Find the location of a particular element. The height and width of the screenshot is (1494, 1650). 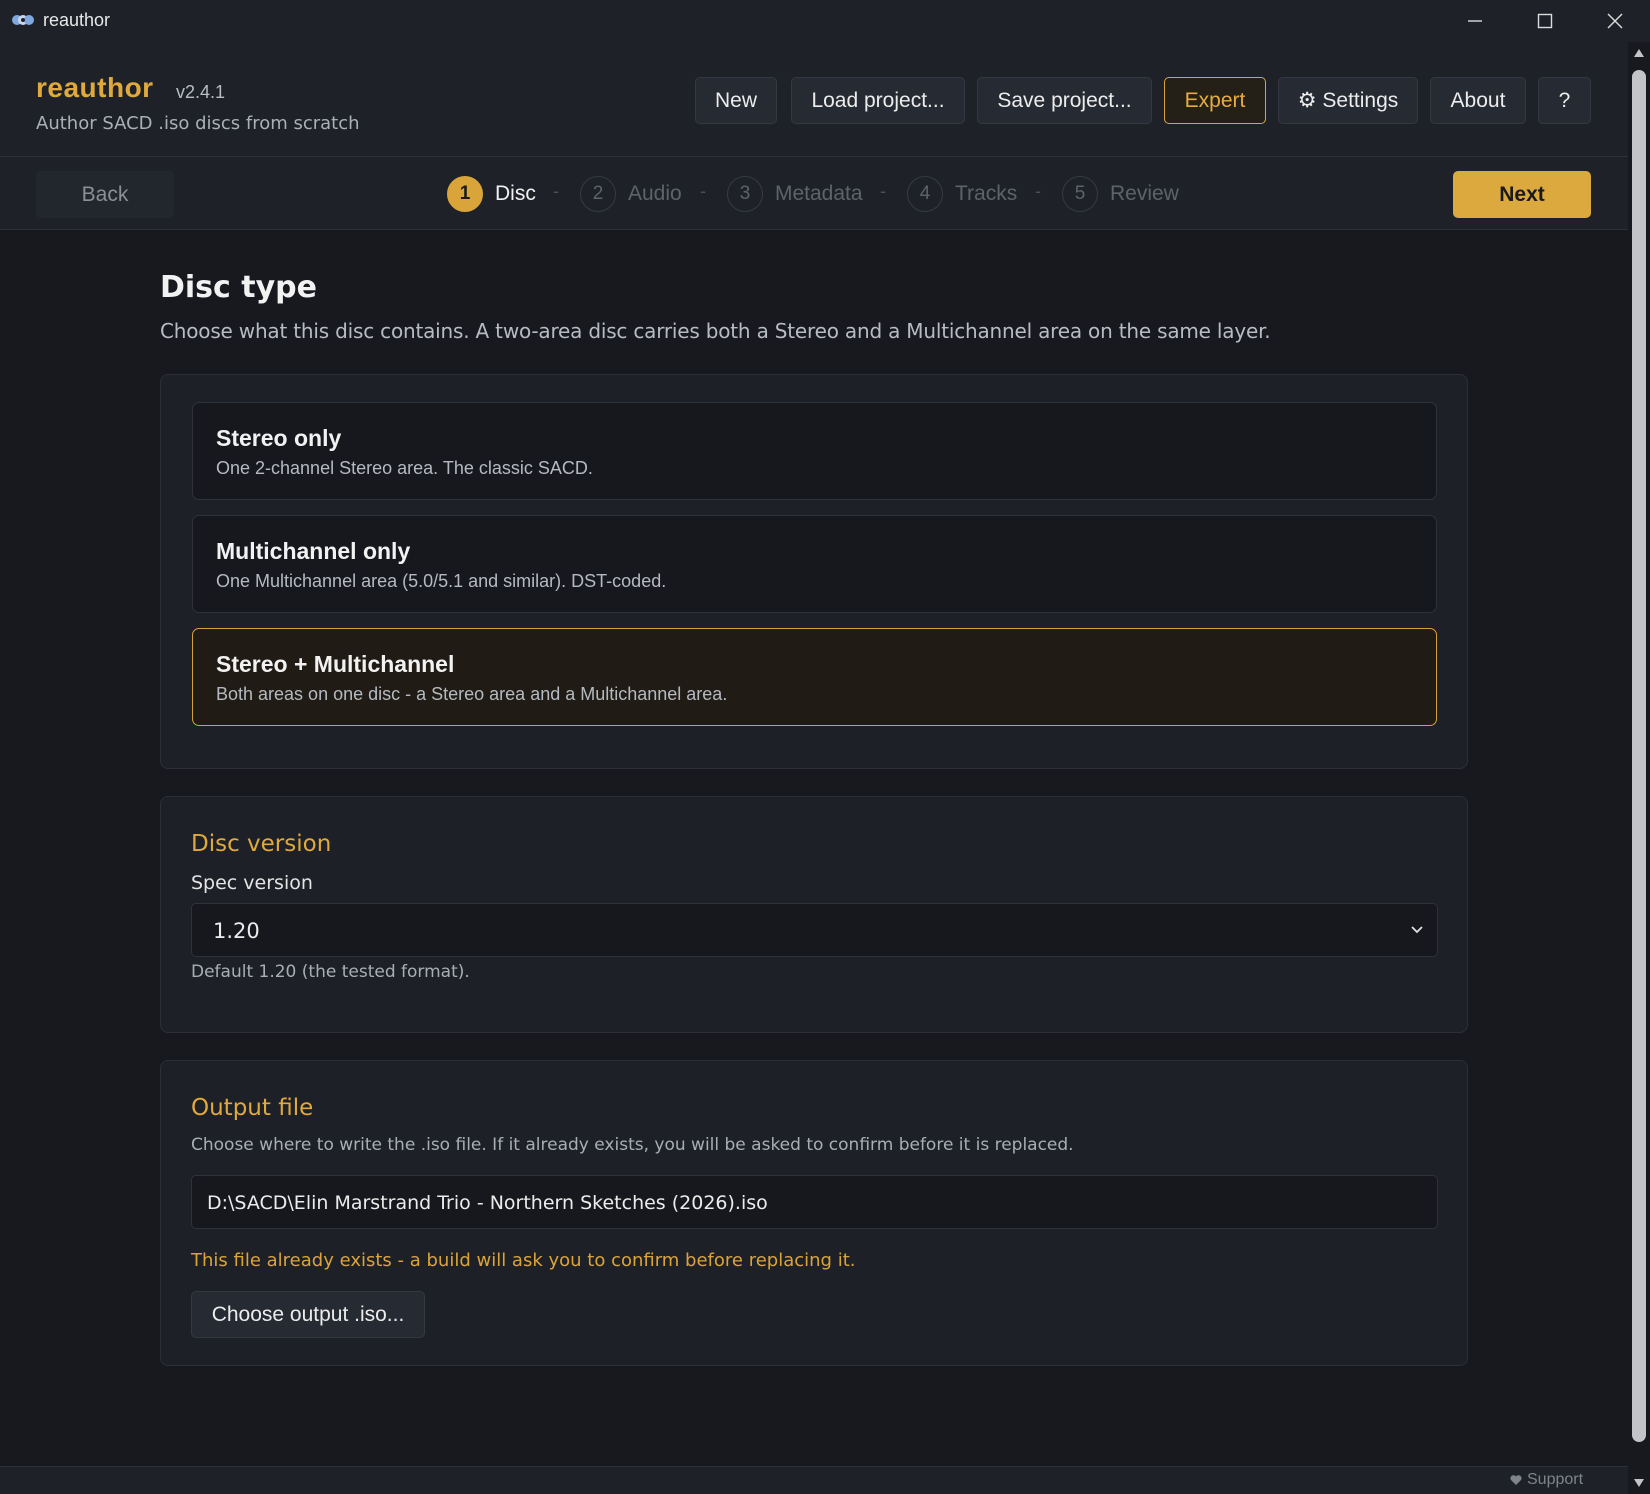

step-number: 3 is located at coordinates (745, 194).